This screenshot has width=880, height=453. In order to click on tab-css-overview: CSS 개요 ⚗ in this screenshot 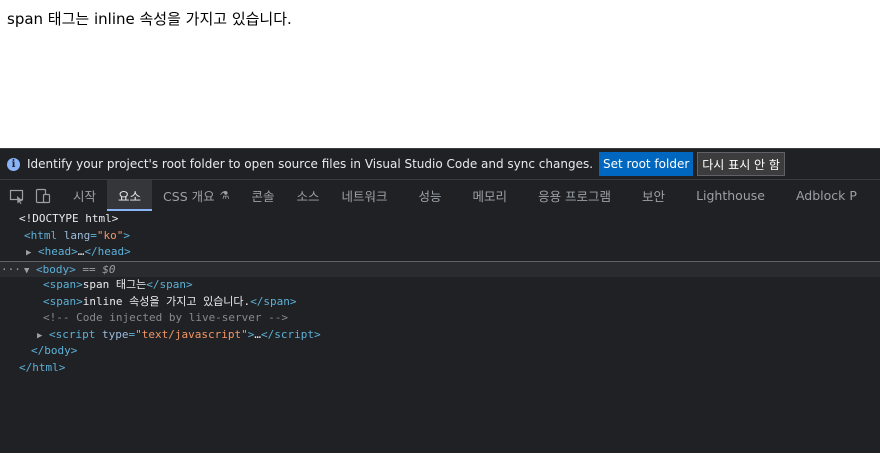, I will do `click(196, 195)`.